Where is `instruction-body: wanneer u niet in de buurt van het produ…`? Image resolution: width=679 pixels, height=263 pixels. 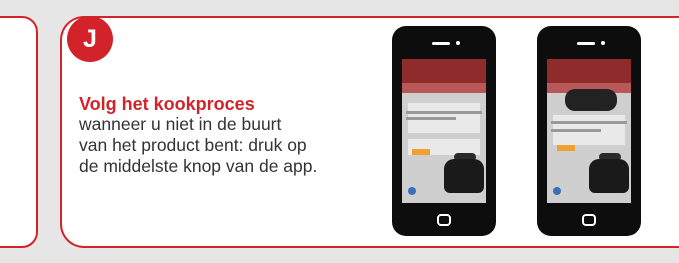 instruction-body: wanneer u niet in de buurt van het produ… is located at coordinates (229, 145).